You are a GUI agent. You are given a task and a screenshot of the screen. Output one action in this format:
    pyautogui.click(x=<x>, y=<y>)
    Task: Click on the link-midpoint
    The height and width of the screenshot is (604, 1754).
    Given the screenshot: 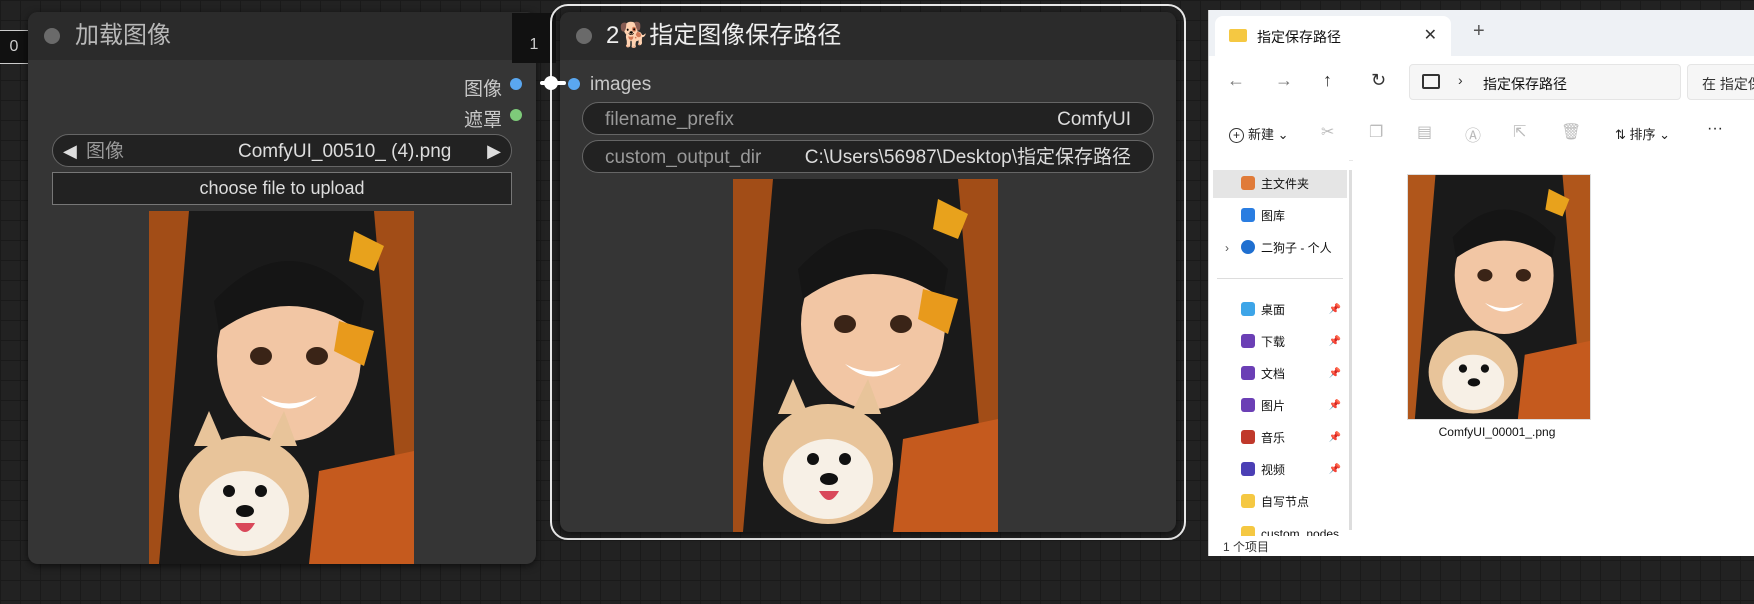 What is the action you would take?
    pyautogui.click(x=551, y=83)
    